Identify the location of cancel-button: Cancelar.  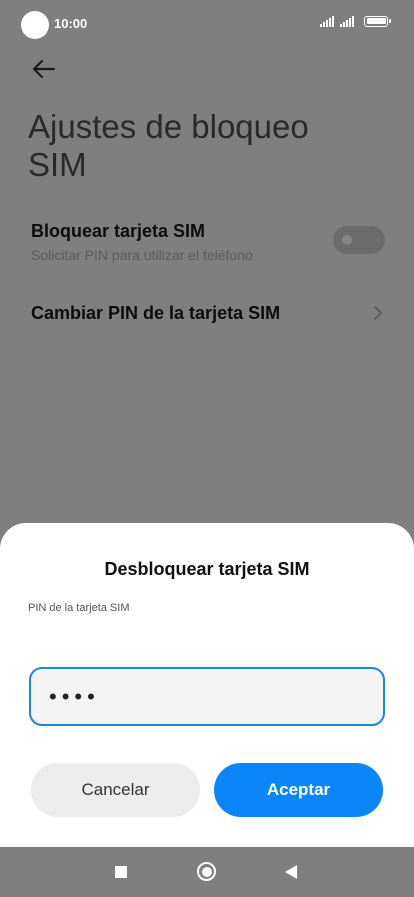
(115, 790).